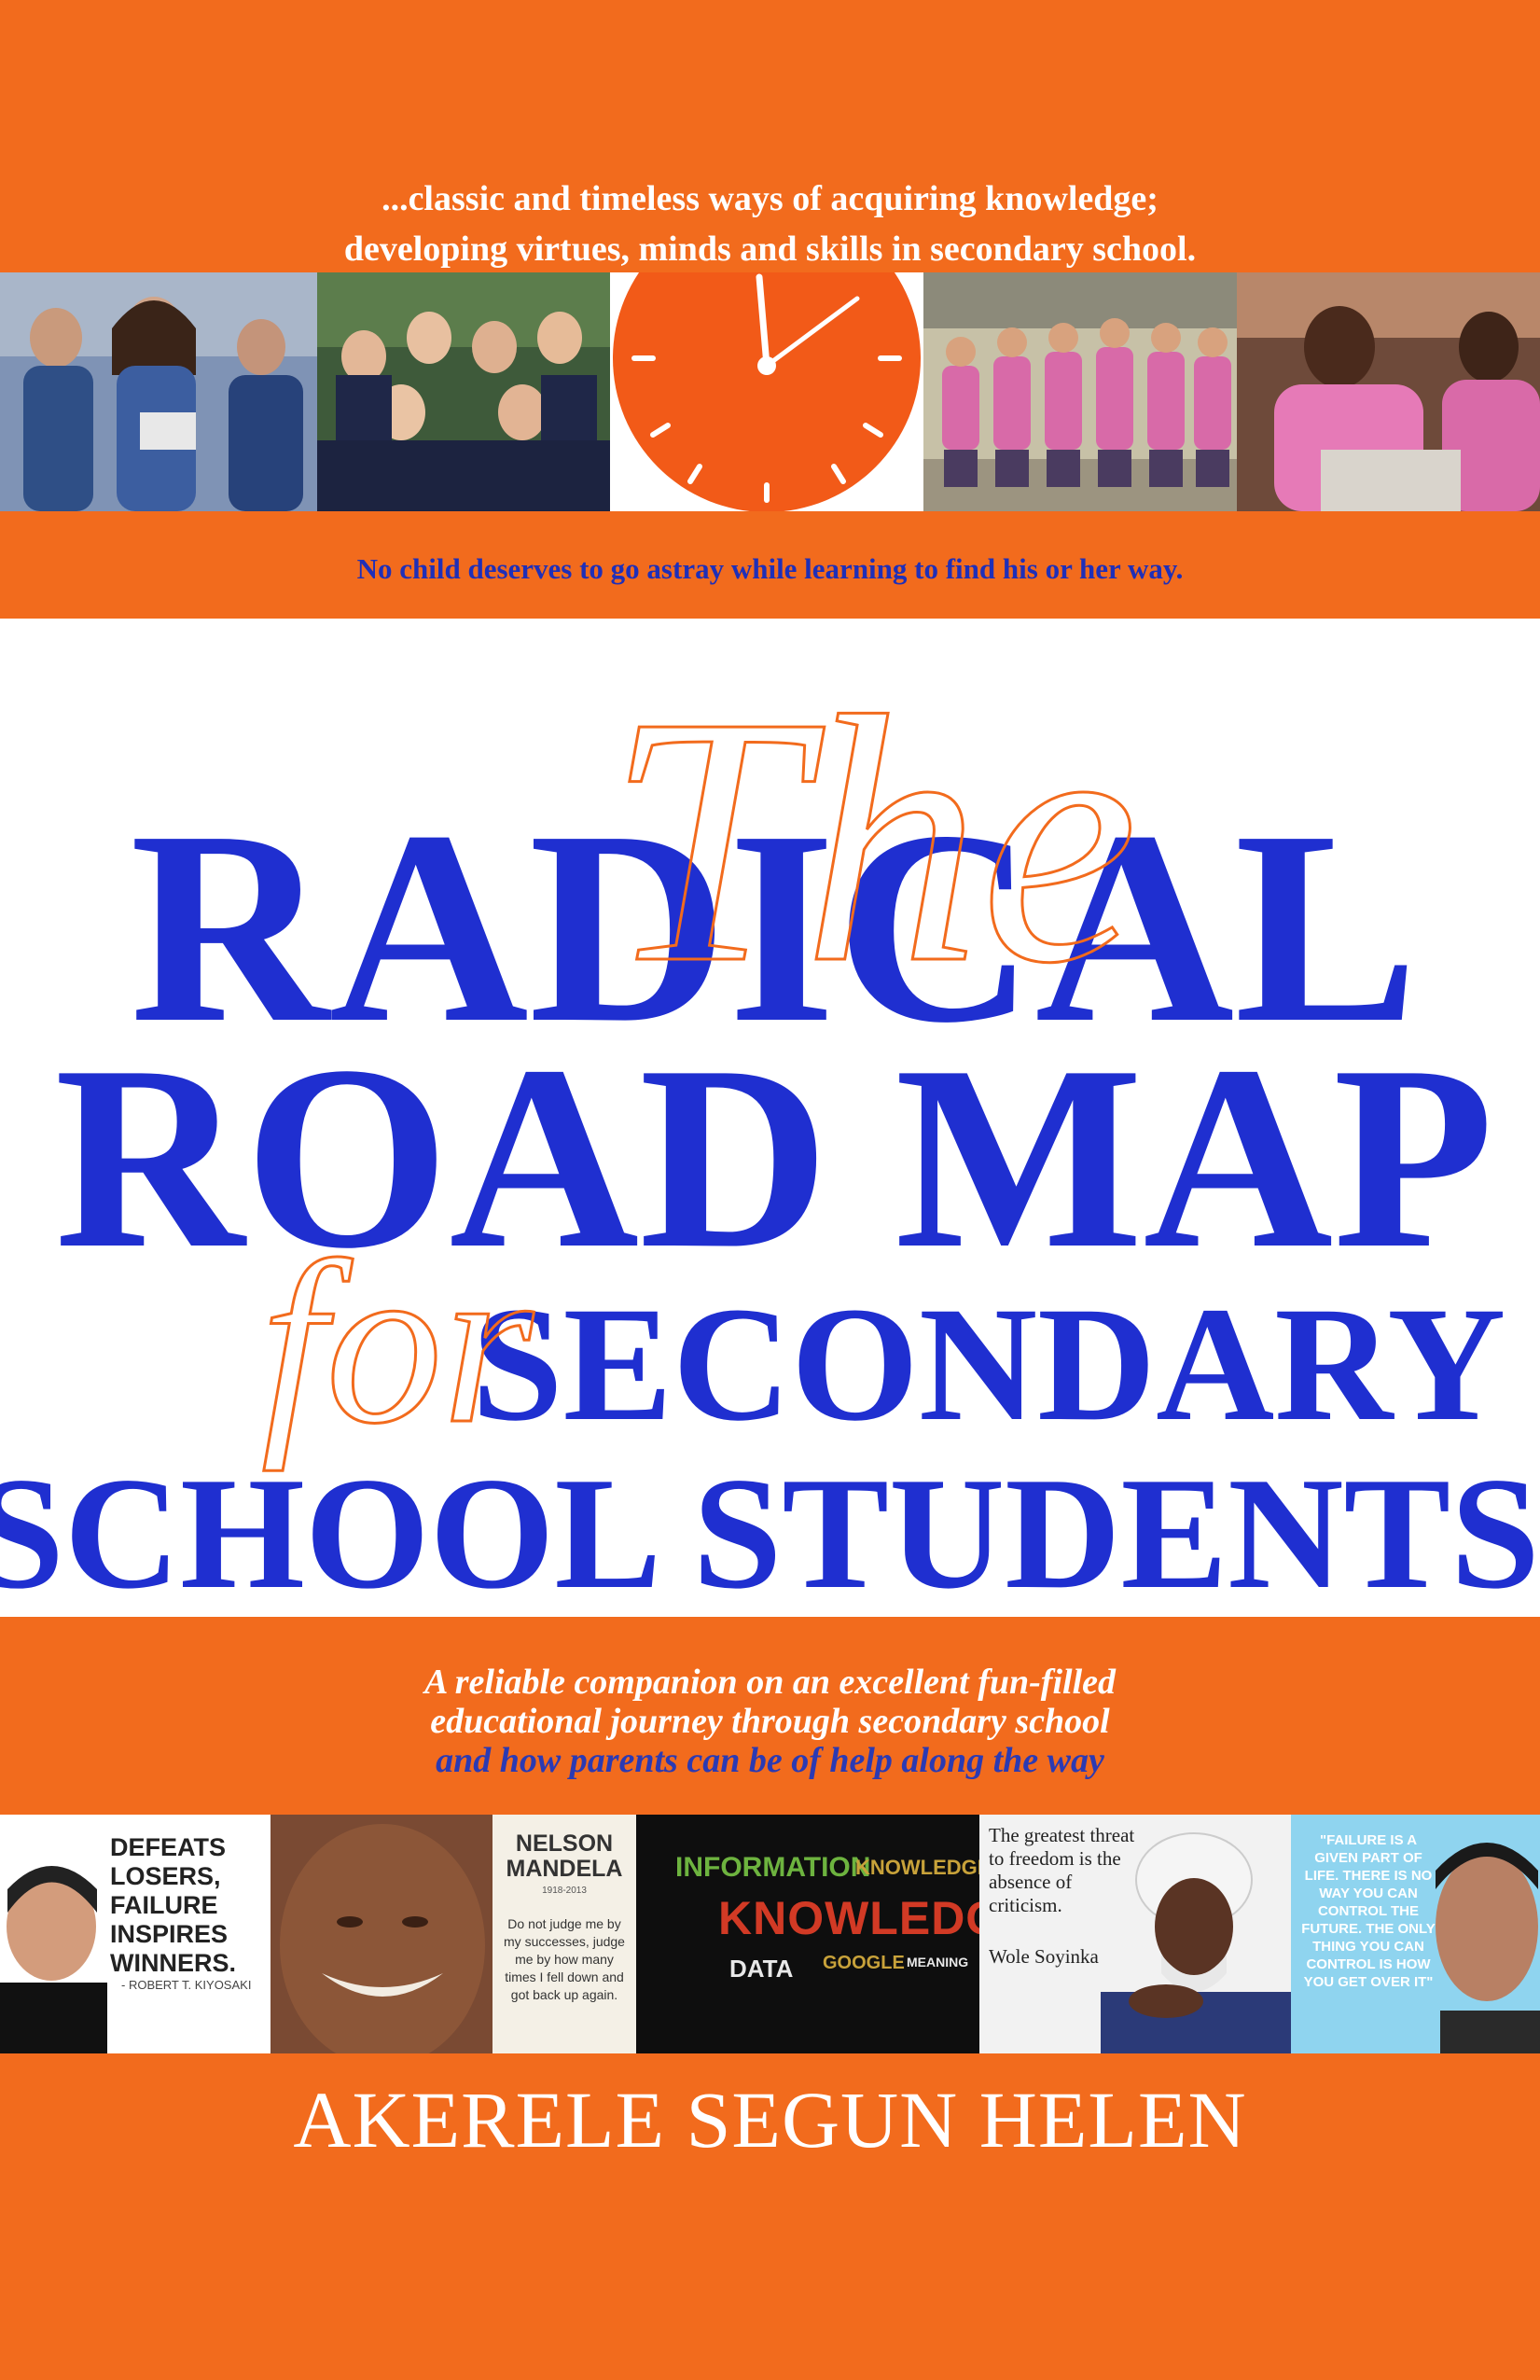 The height and width of the screenshot is (2380, 1540). I want to click on title-script-the: The, so click(872, 840).